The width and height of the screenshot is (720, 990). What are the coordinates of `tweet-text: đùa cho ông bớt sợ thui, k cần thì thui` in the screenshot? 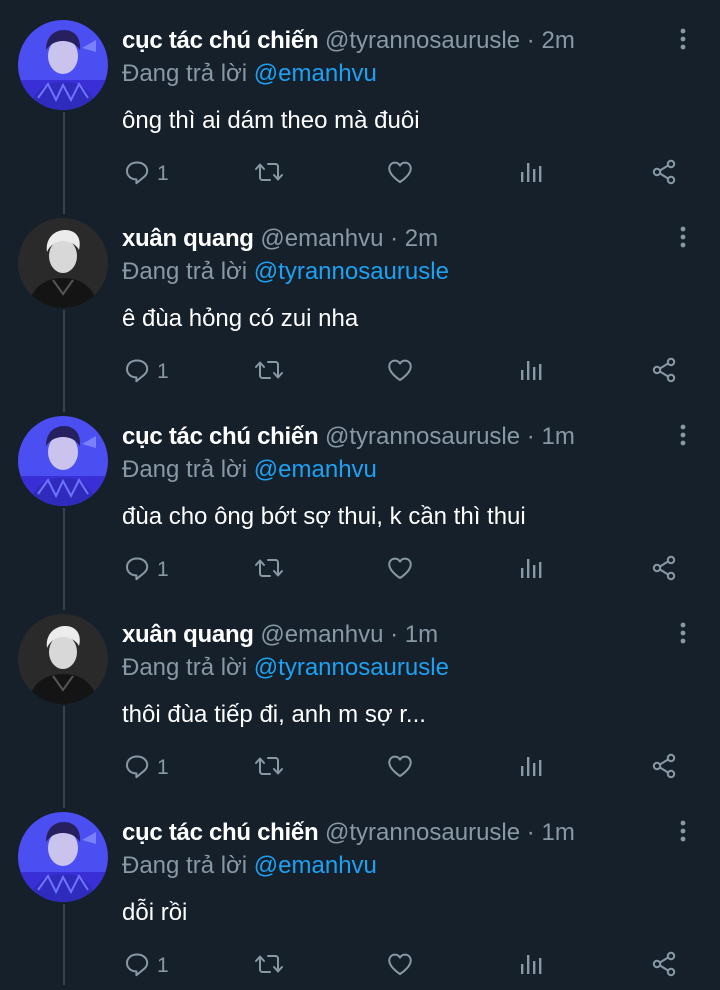 It's located at (324, 516).